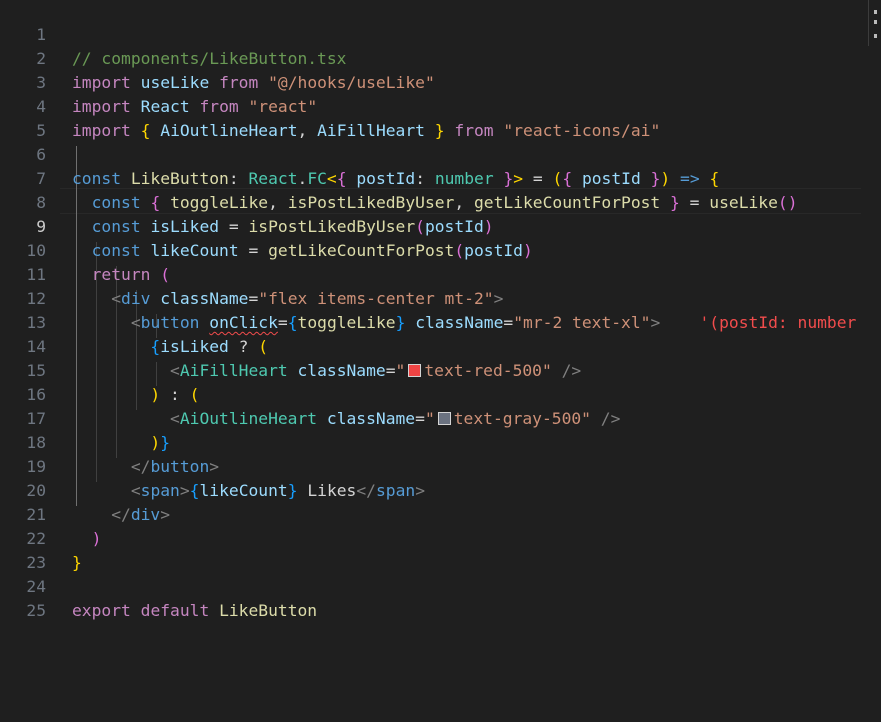  I want to click on code-line: 20 </div>, so click(440, 489).